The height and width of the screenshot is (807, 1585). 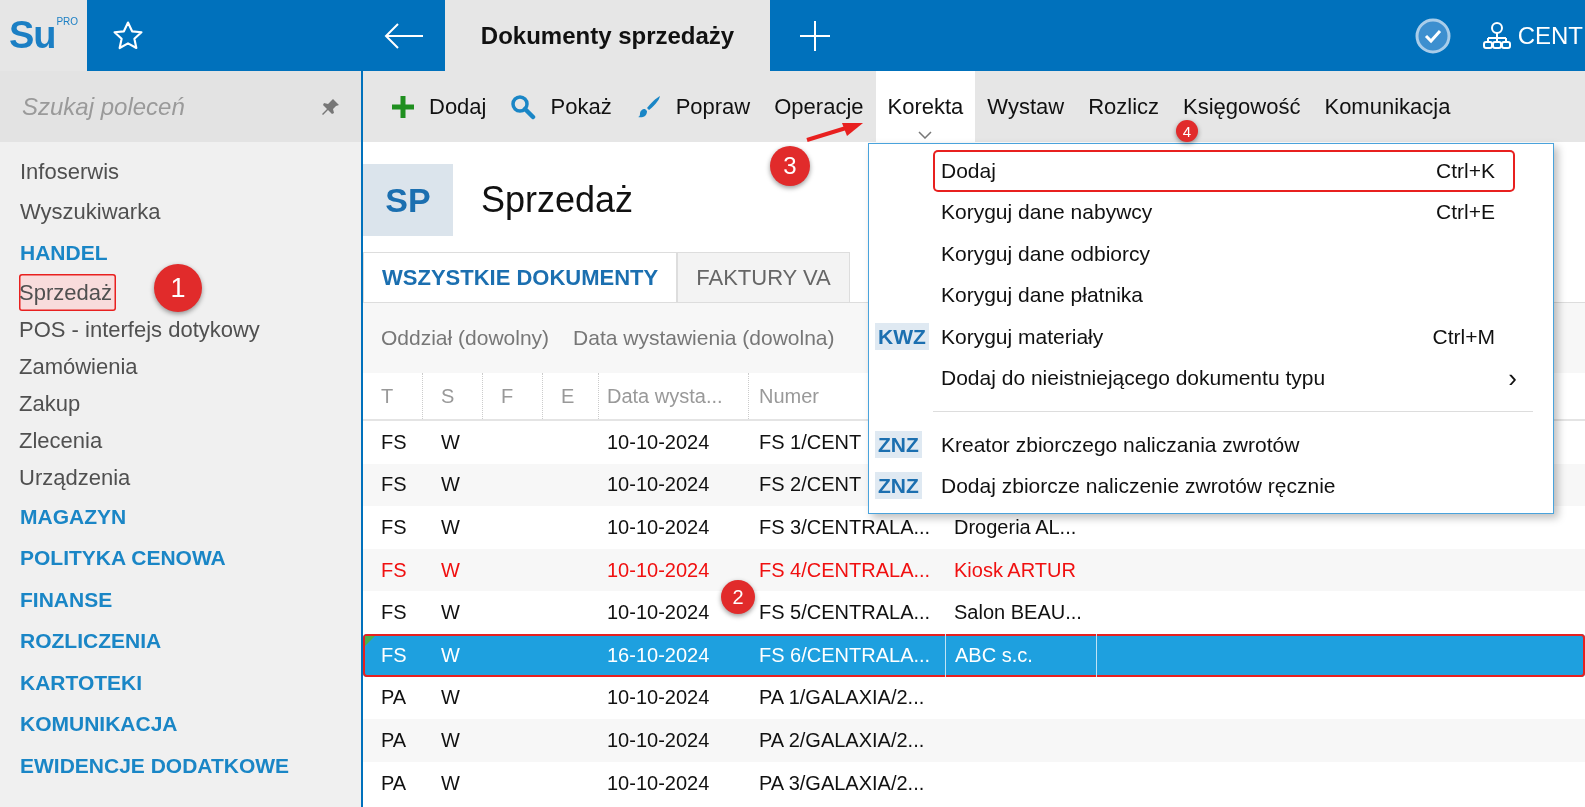 What do you see at coordinates (1496, 35) in the screenshot?
I see `network-icon` at bounding box center [1496, 35].